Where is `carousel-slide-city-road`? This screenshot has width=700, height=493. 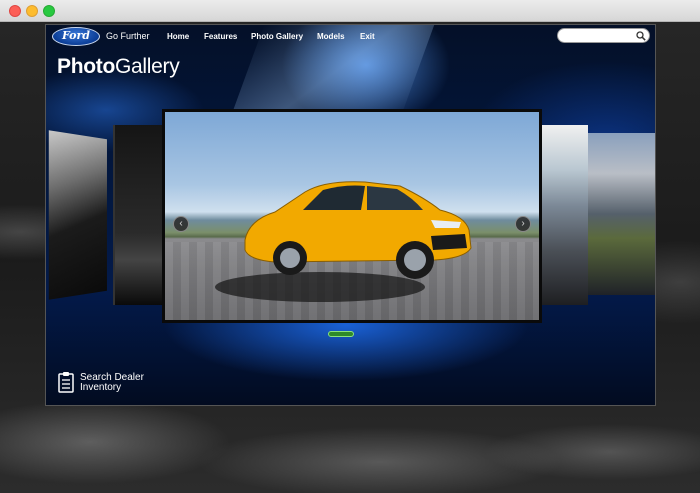 carousel-slide-city-road is located at coordinates (621, 214).